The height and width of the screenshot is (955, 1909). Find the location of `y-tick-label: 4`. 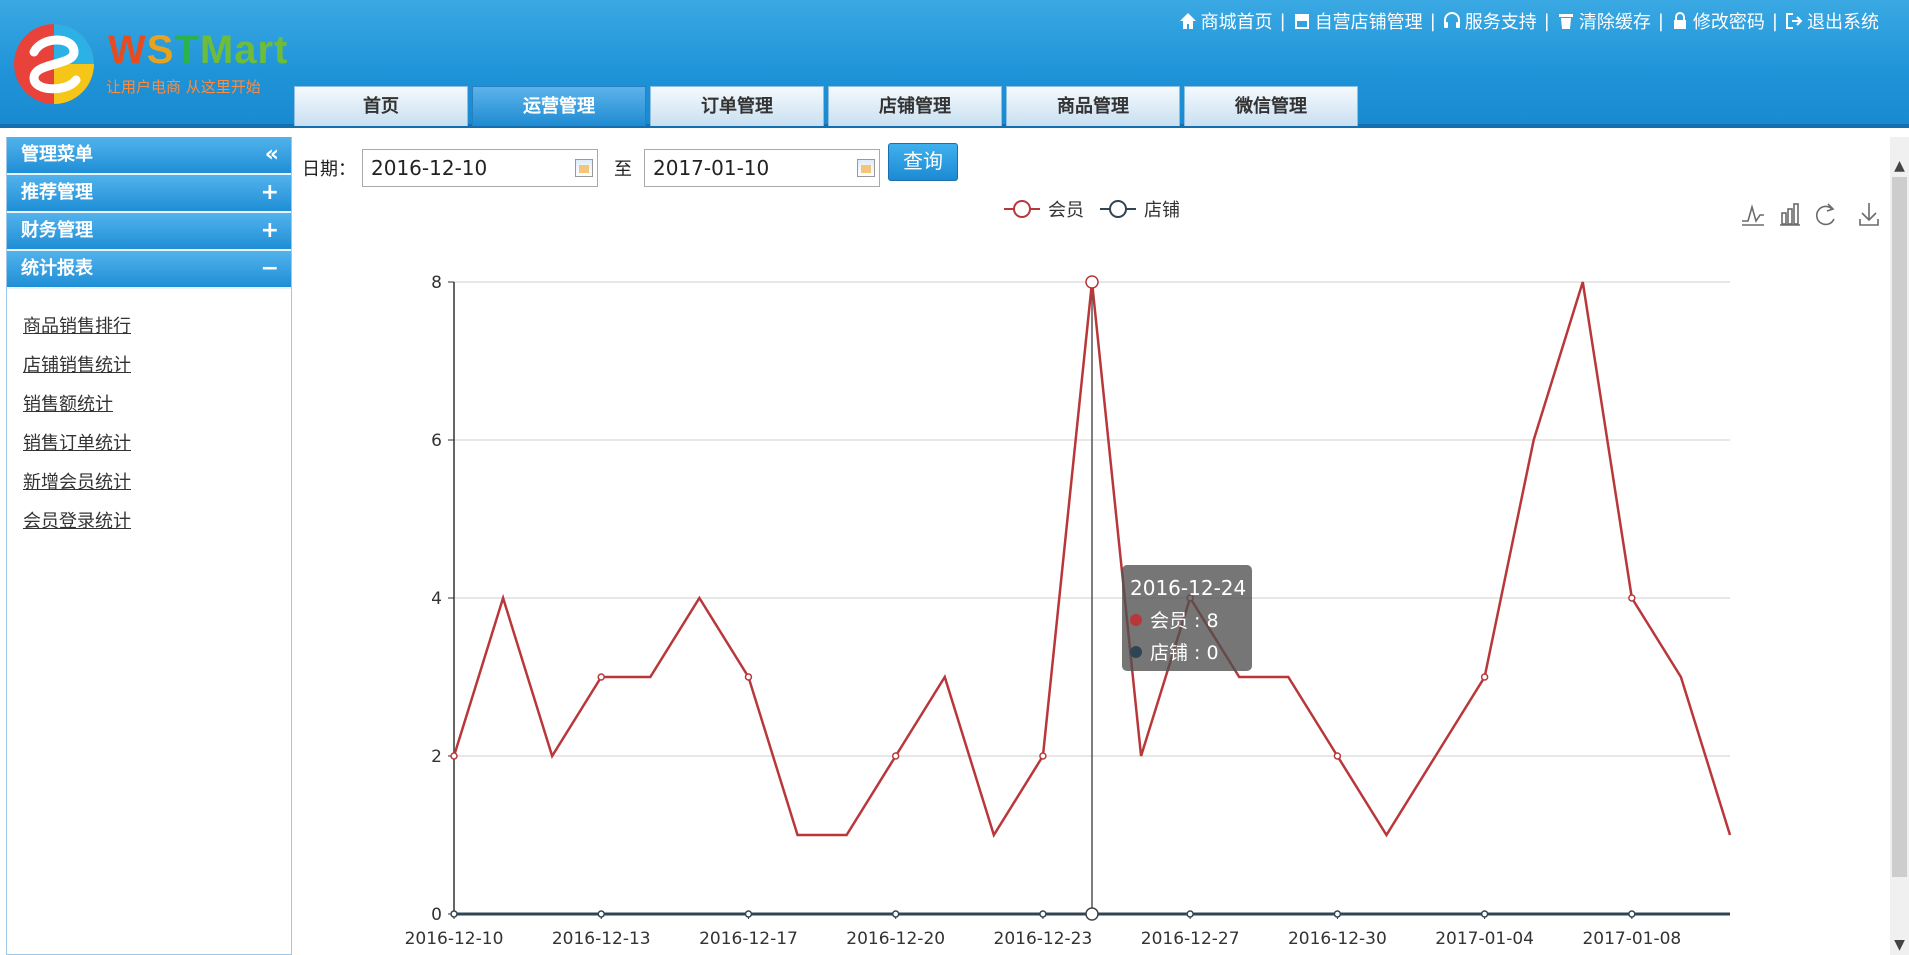

y-tick-label: 4 is located at coordinates (436, 599).